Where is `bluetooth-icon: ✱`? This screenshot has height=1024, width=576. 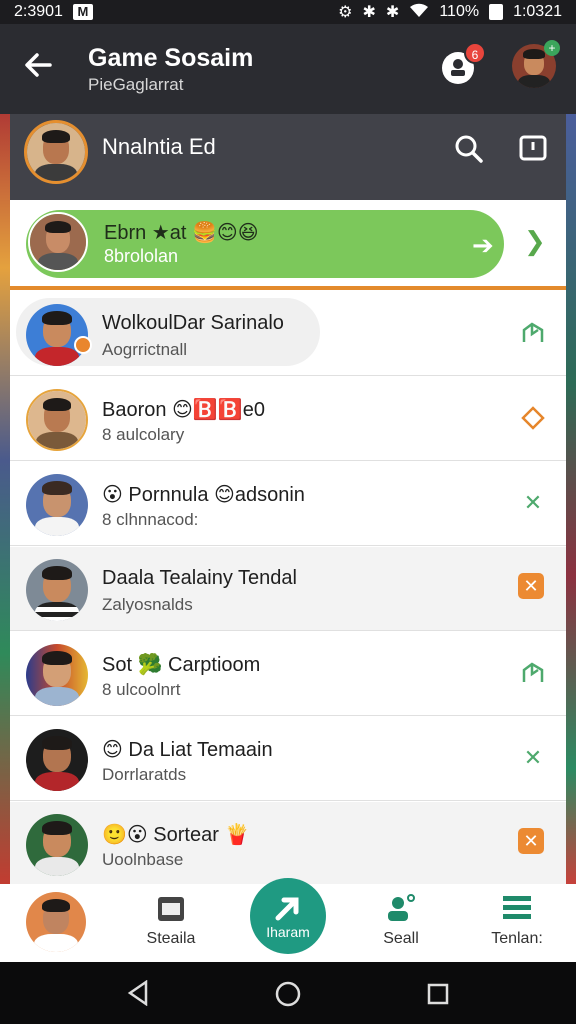
bluetooth-icon: ✱ is located at coordinates (369, 12).